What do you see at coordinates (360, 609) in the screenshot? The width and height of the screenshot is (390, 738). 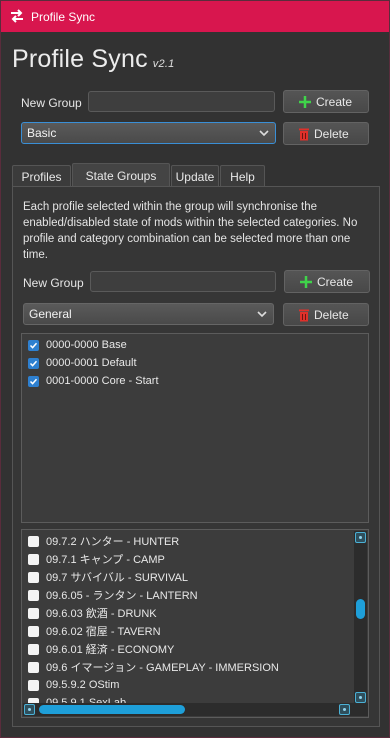 I see `vertical-scroll-thumb` at bounding box center [360, 609].